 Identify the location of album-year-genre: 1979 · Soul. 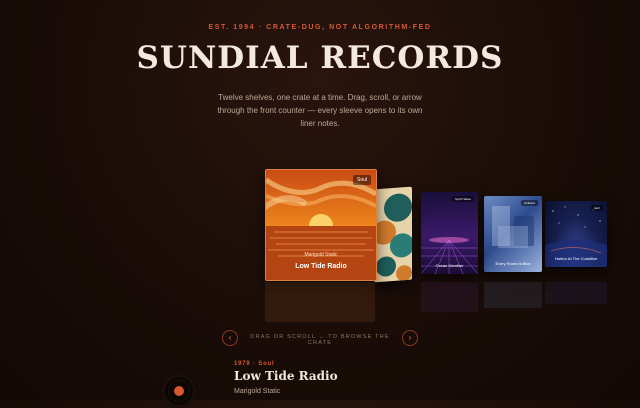
(254, 364).